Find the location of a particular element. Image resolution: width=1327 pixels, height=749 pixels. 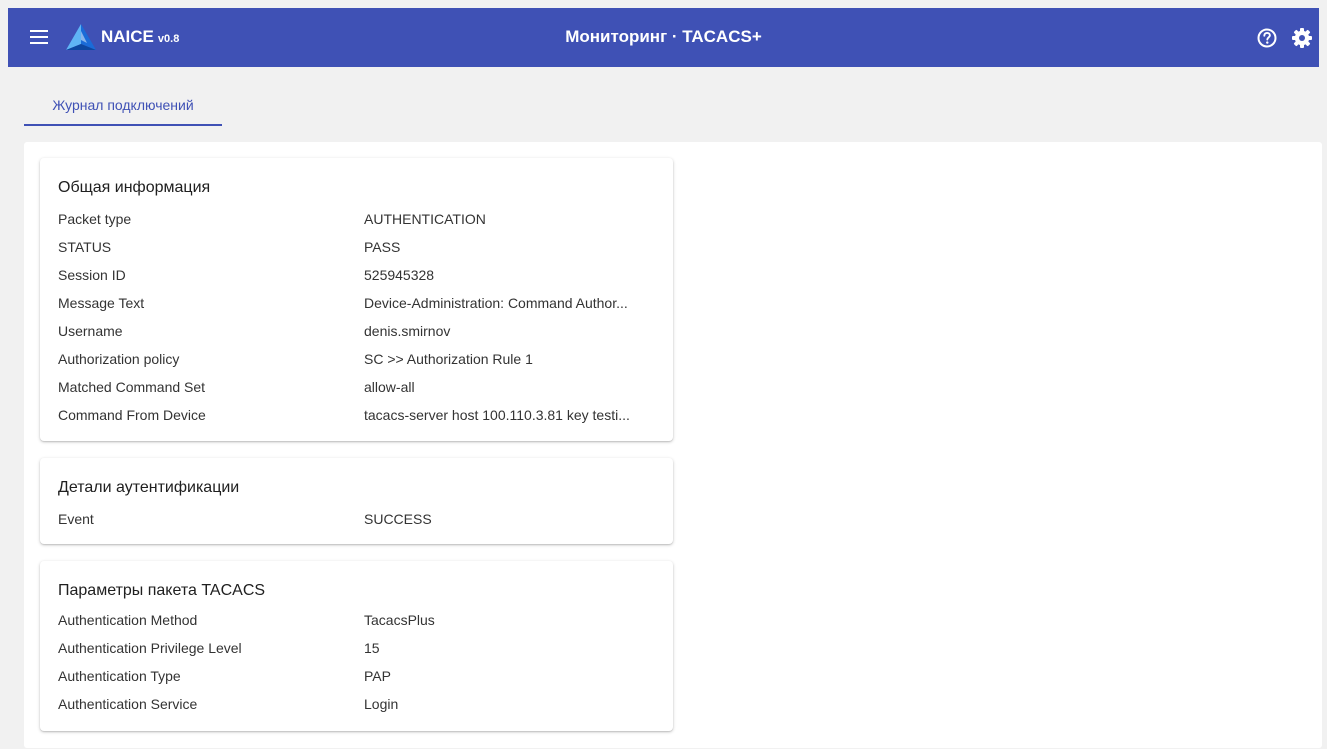

tab-connection-log: Журнал подключений is located at coordinates (123, 106).